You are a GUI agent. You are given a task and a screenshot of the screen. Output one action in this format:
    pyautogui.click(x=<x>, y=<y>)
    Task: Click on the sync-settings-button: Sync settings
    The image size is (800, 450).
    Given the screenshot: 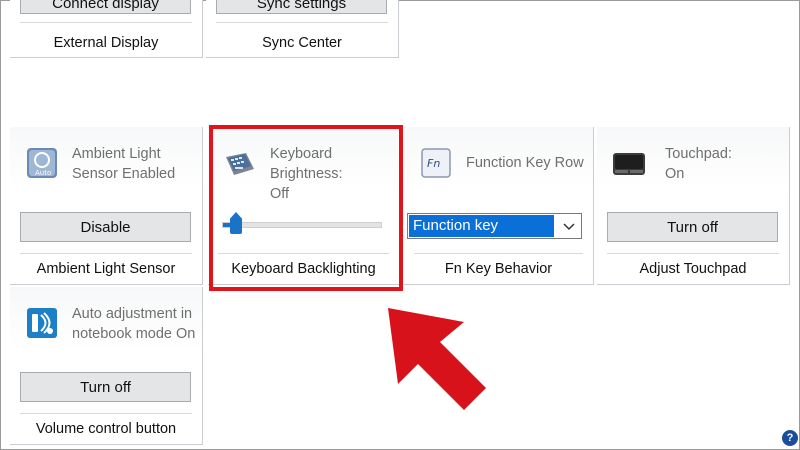 What is the action you would take?
    pyautogui.click(x=301, y=7)
    